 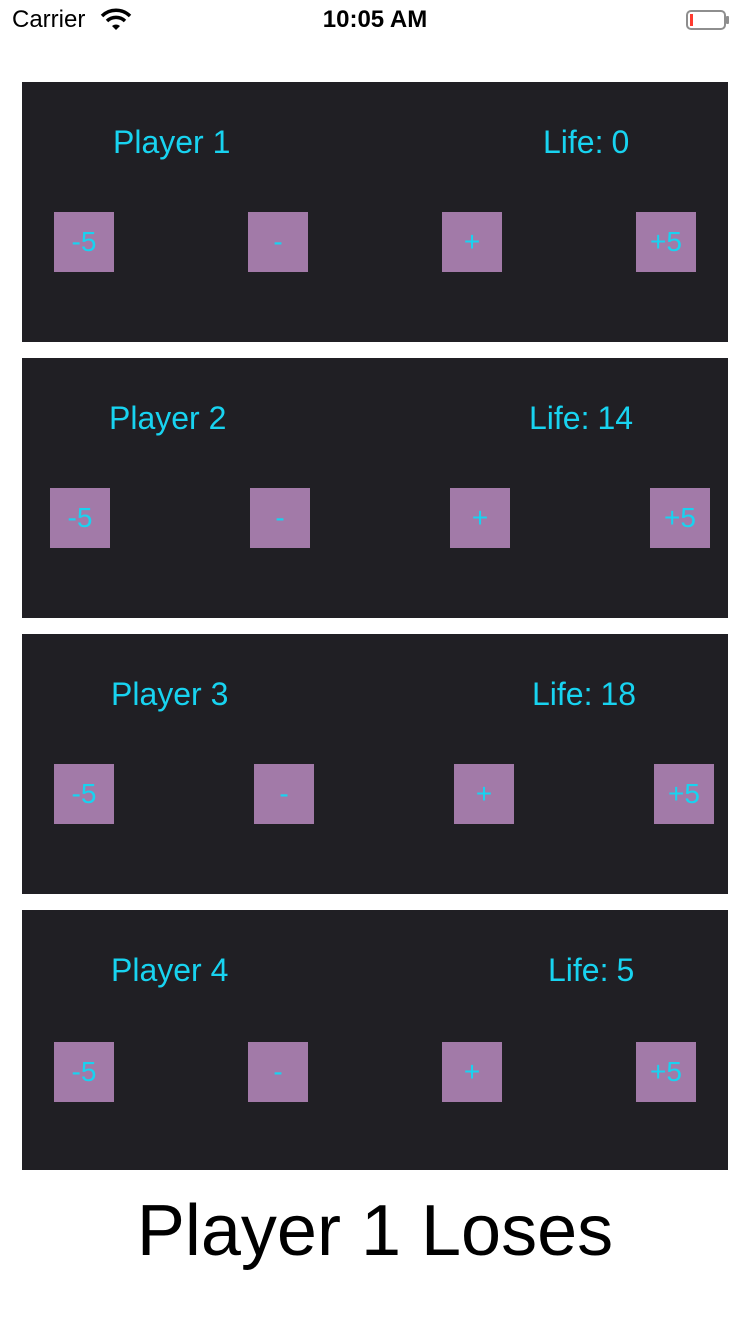 What do you see at coordinates (615, 418) in the screenshot?
I see `life-value: 14` at bounding box center [615, 418].